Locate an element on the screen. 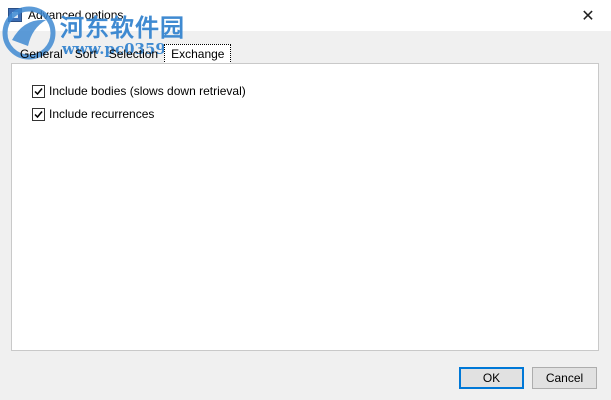  include-recurrences-label: Include recurrences is located at coordinates (102, 114).